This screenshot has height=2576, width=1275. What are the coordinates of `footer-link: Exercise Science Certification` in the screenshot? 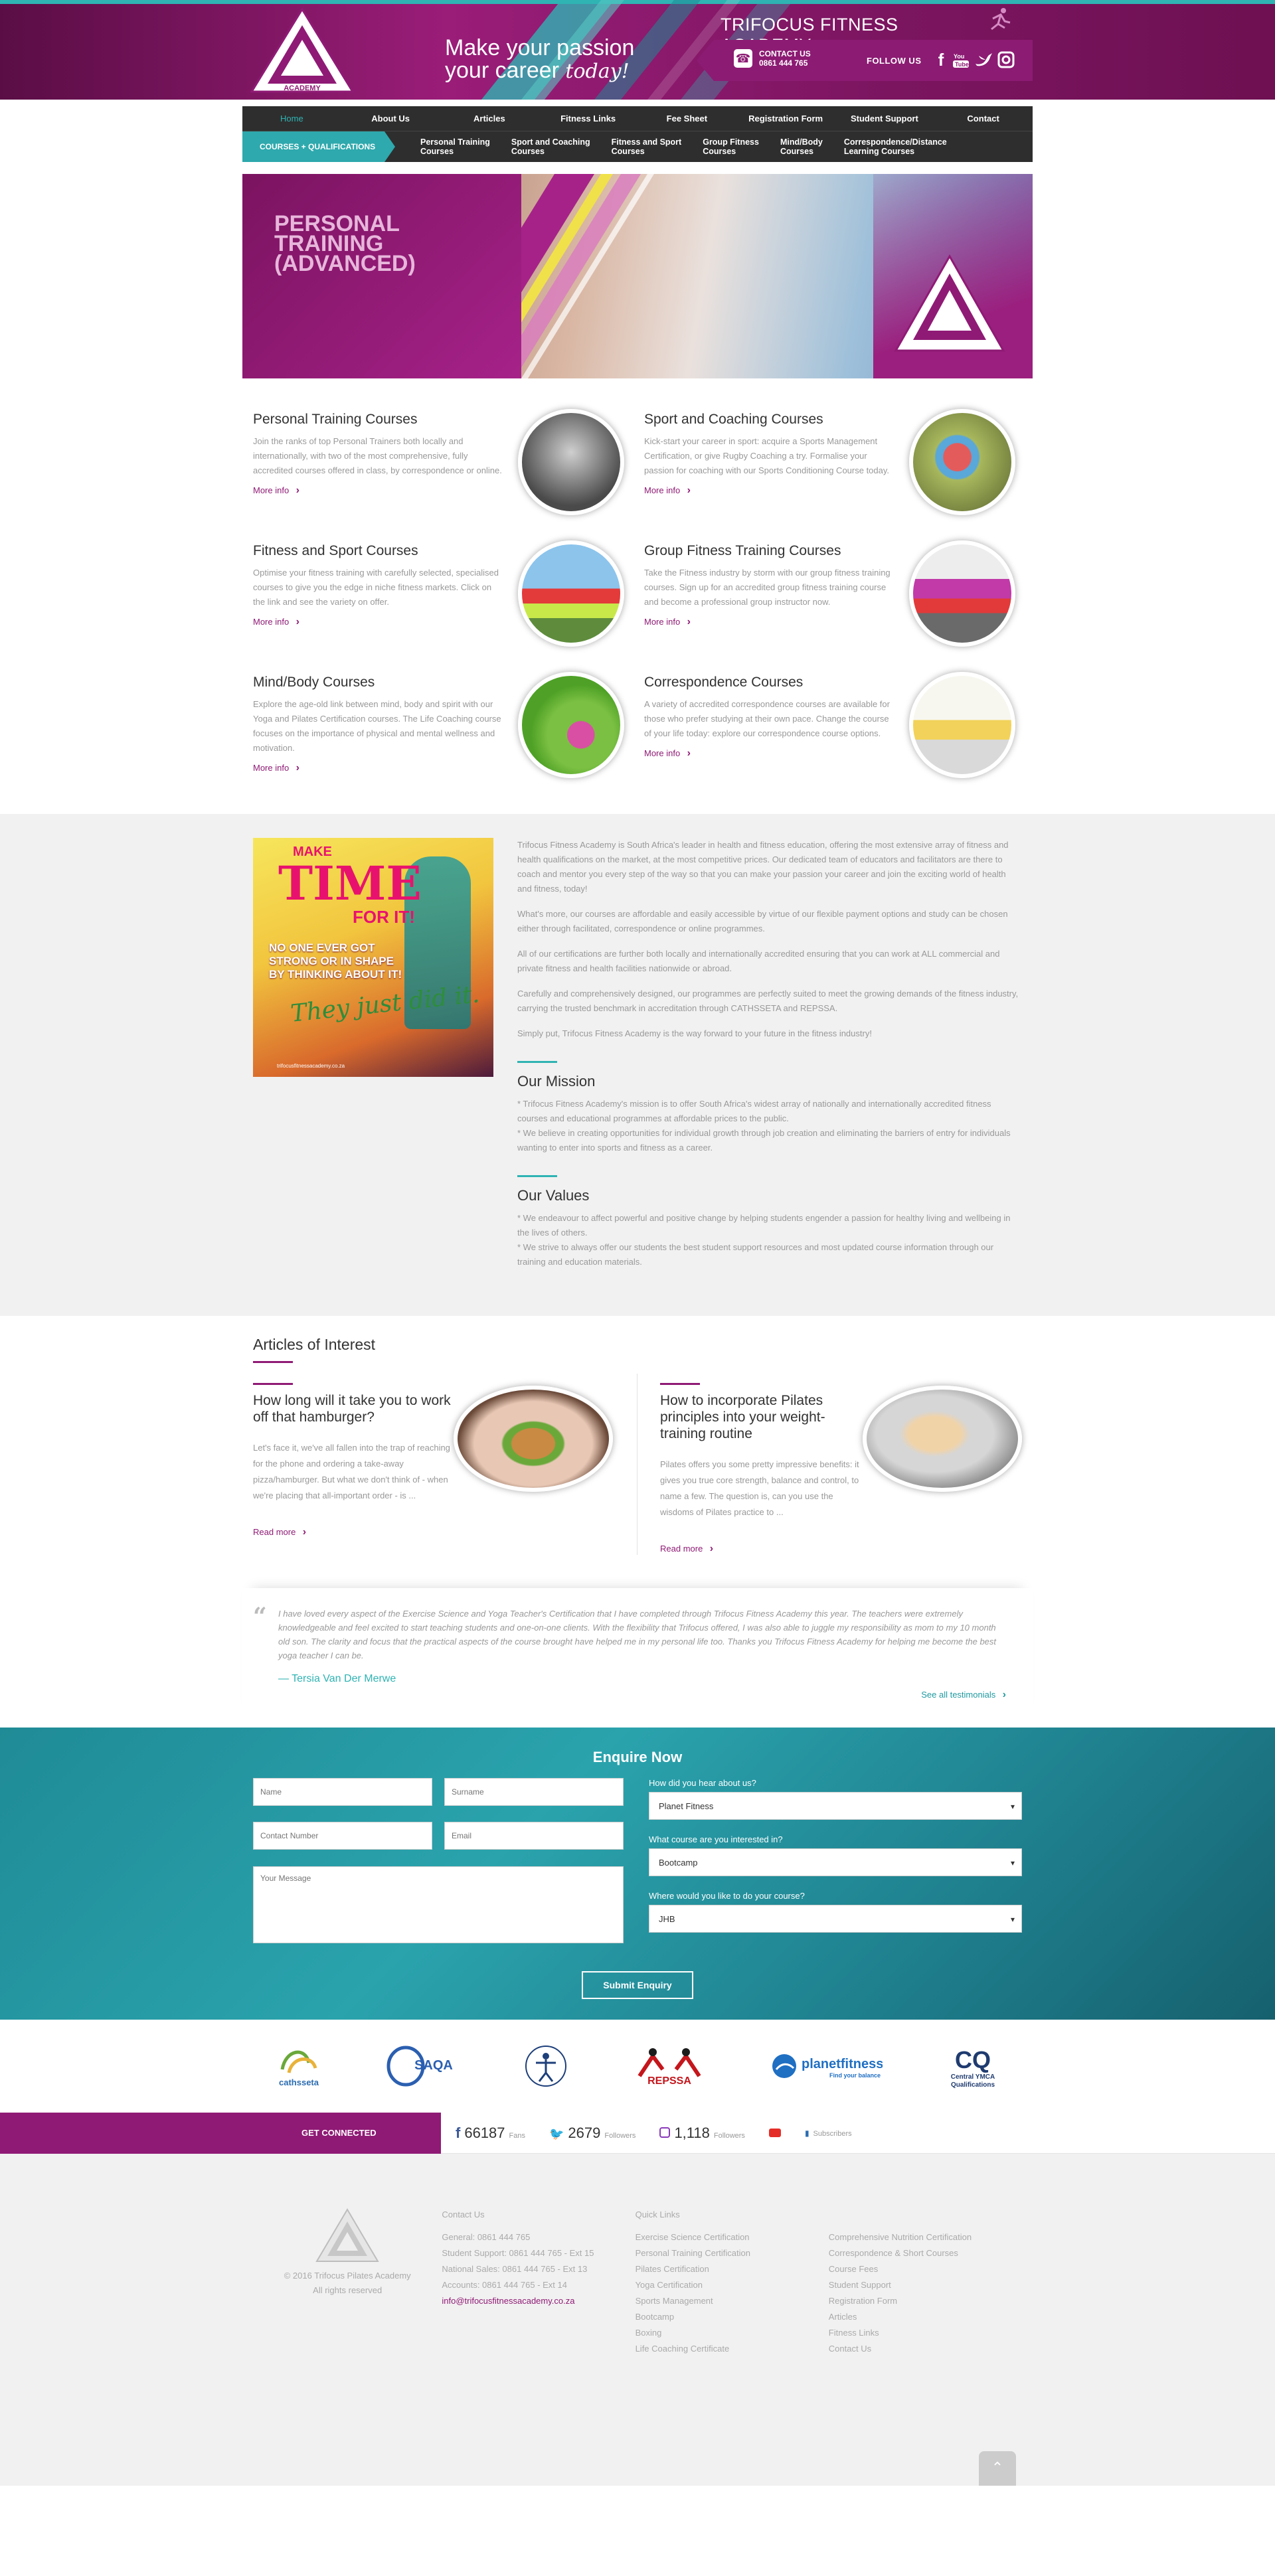 It's located at (732, 2237).